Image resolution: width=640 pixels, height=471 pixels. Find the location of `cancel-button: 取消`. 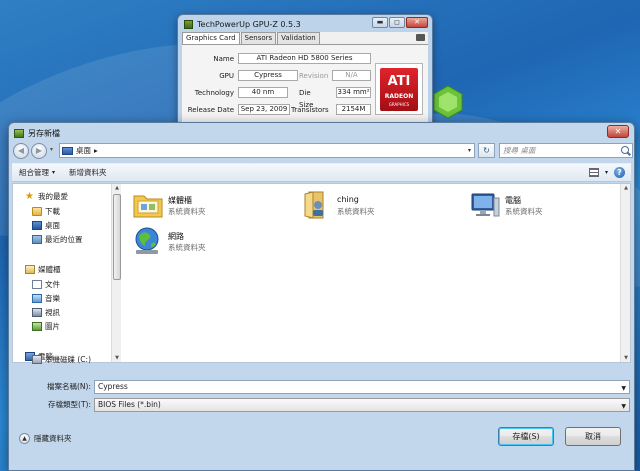

cancel-button: 取消 is located at coordinates (593, 436).